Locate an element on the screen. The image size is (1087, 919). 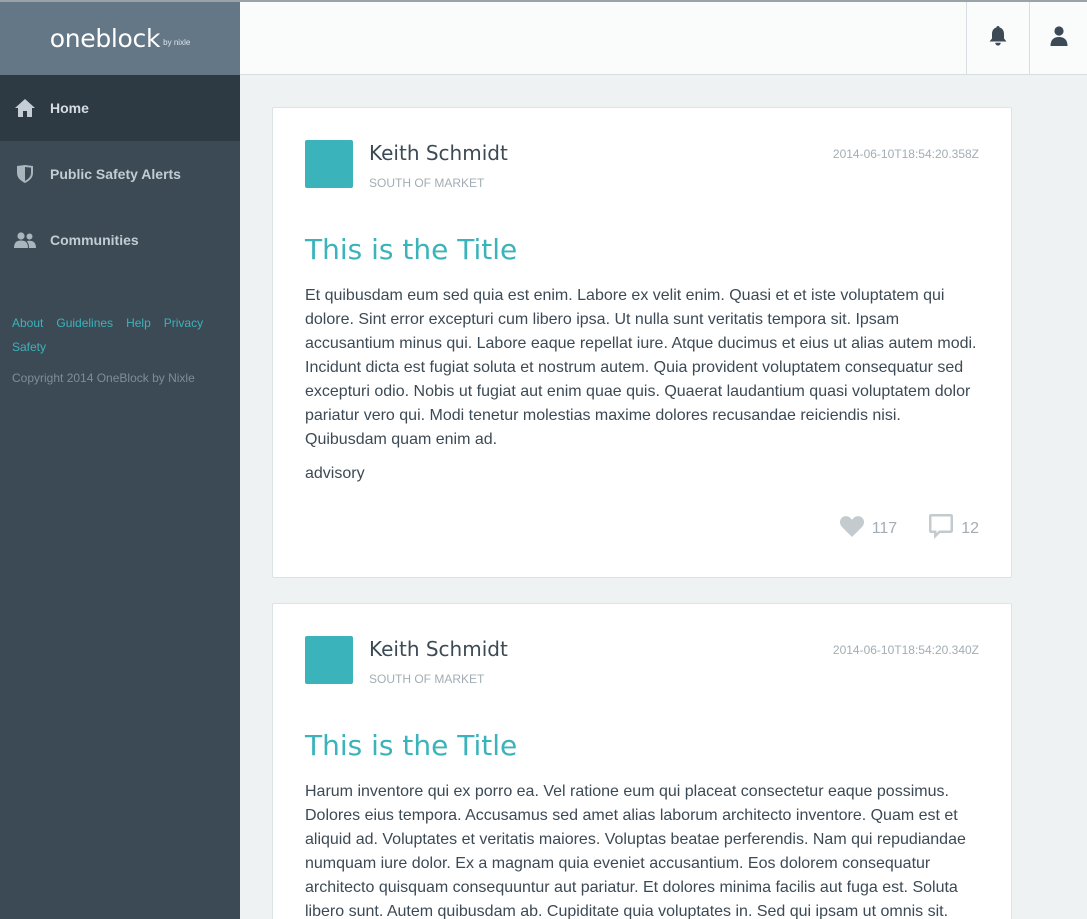
shield-icon is located at coordinates (25, 174).